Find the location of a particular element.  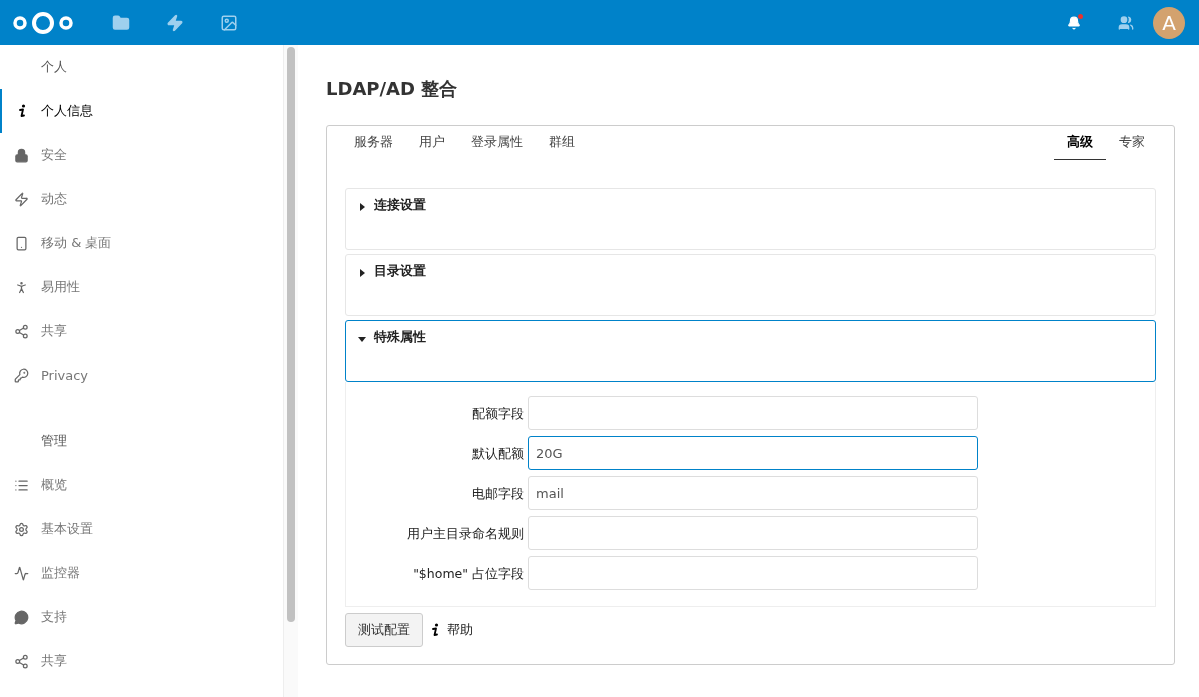

list-icon is located at coordinates (21, 485).